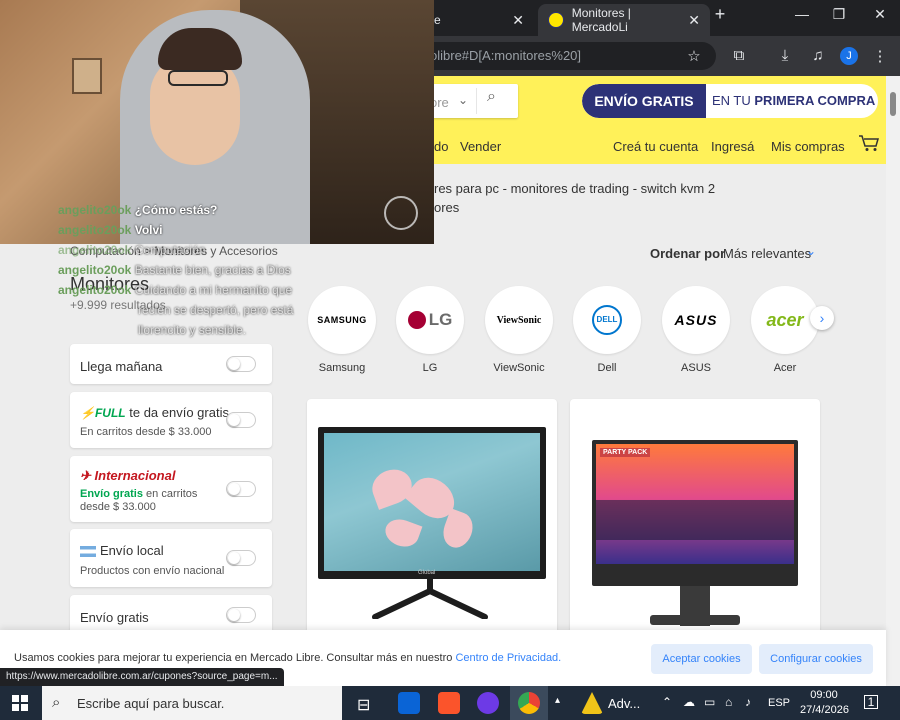 The height and width of the screenshot is (720, 900). What do you see at coordinates (508, 658) in the screenshot?
I see `privacy-center-link: Centro de Privacidad.` at bounding box center [508, 658].